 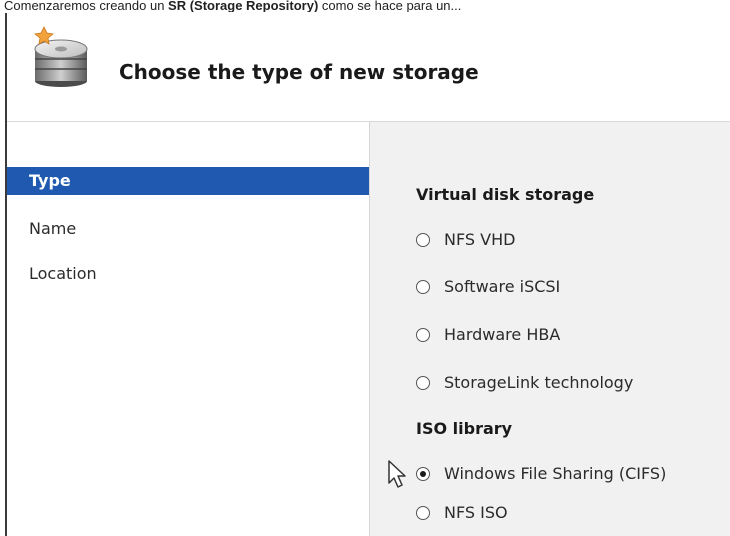 What do you see at coordinates (188, 274) in the screenshot?
I see `nav-item-location: Location` at bounding box center [188, 274].